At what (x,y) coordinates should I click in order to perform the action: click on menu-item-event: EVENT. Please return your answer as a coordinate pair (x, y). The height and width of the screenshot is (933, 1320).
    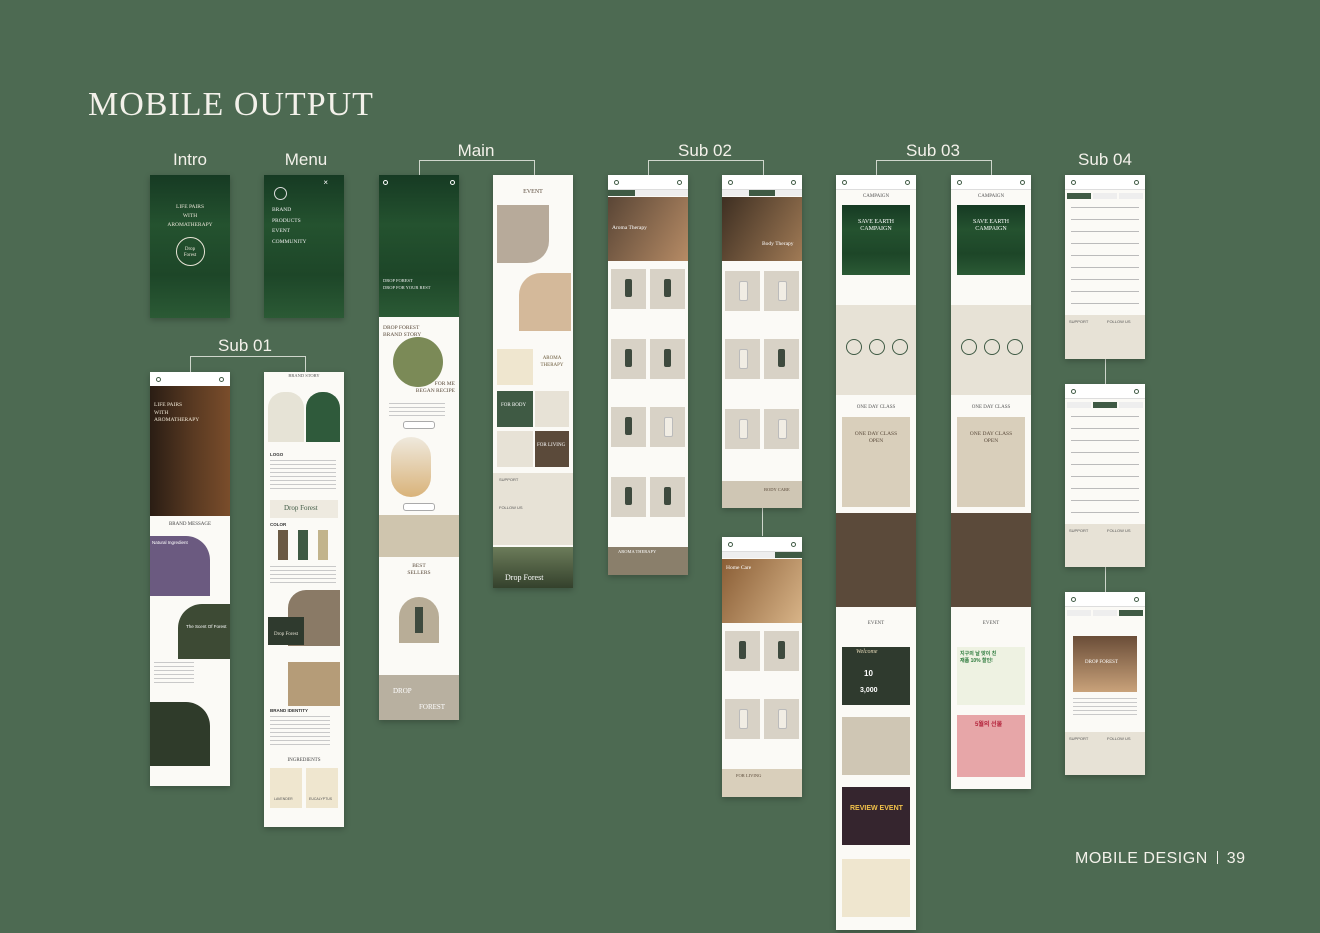
    Looking at the image, I should click on (289, 231).